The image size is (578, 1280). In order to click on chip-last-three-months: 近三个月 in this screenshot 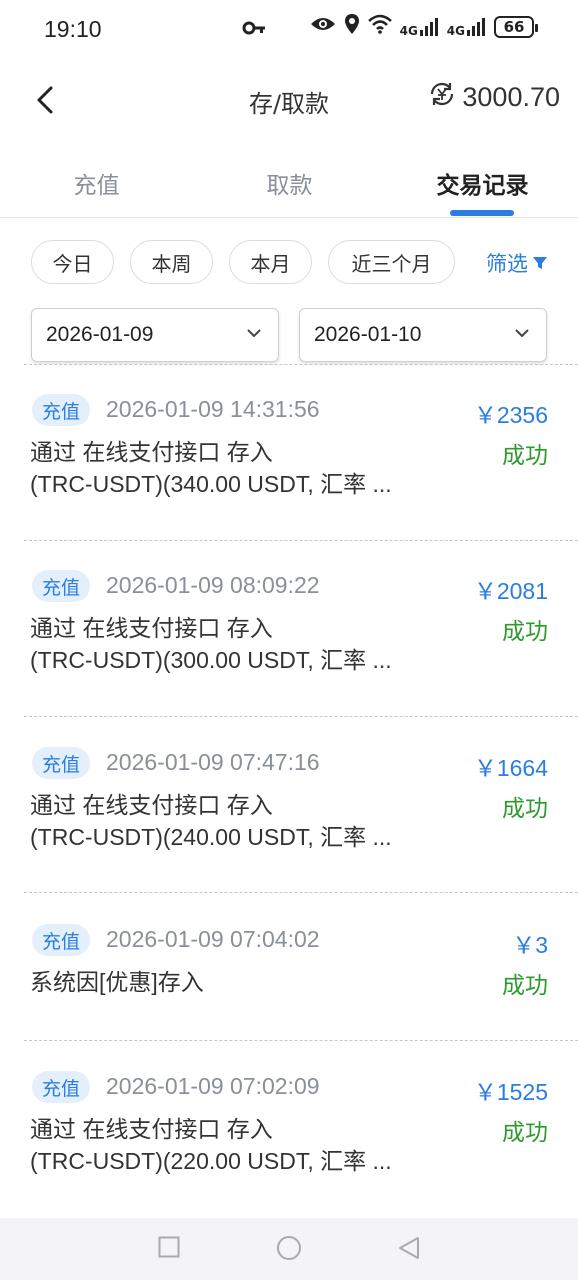, I will do `click(391, 262)`.